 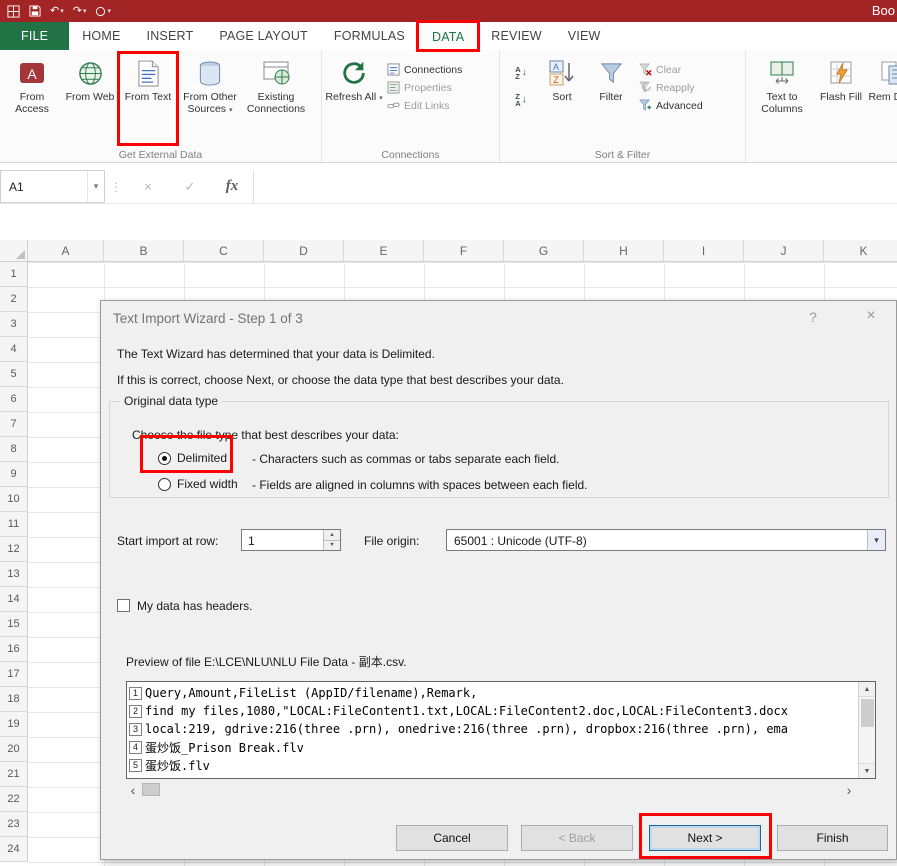 I want to click on name-box: A1 ▾, so click(x=52, y=186).